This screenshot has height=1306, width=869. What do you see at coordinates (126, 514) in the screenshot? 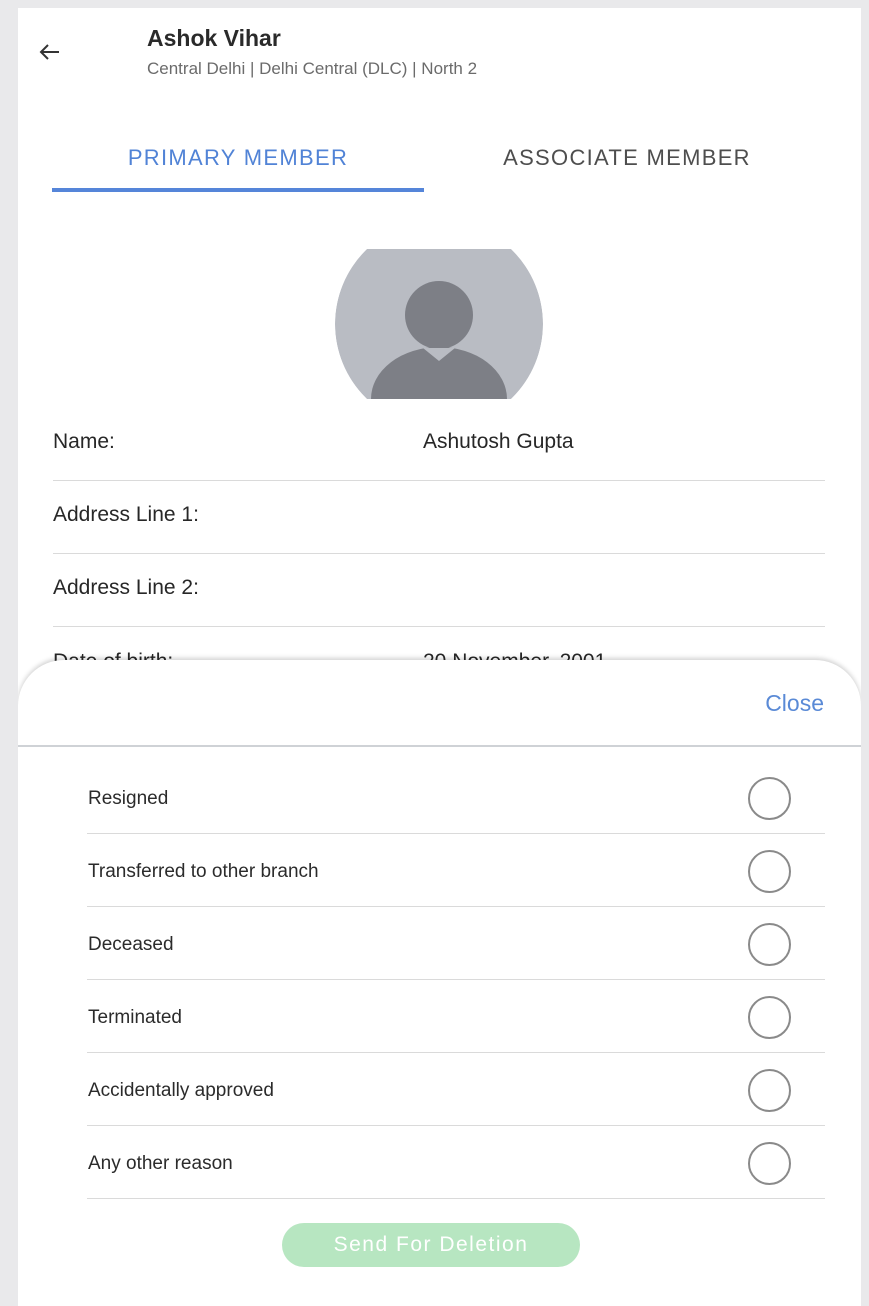
I see `field-label: Address Line 1:` at bounding box center [126, 514].